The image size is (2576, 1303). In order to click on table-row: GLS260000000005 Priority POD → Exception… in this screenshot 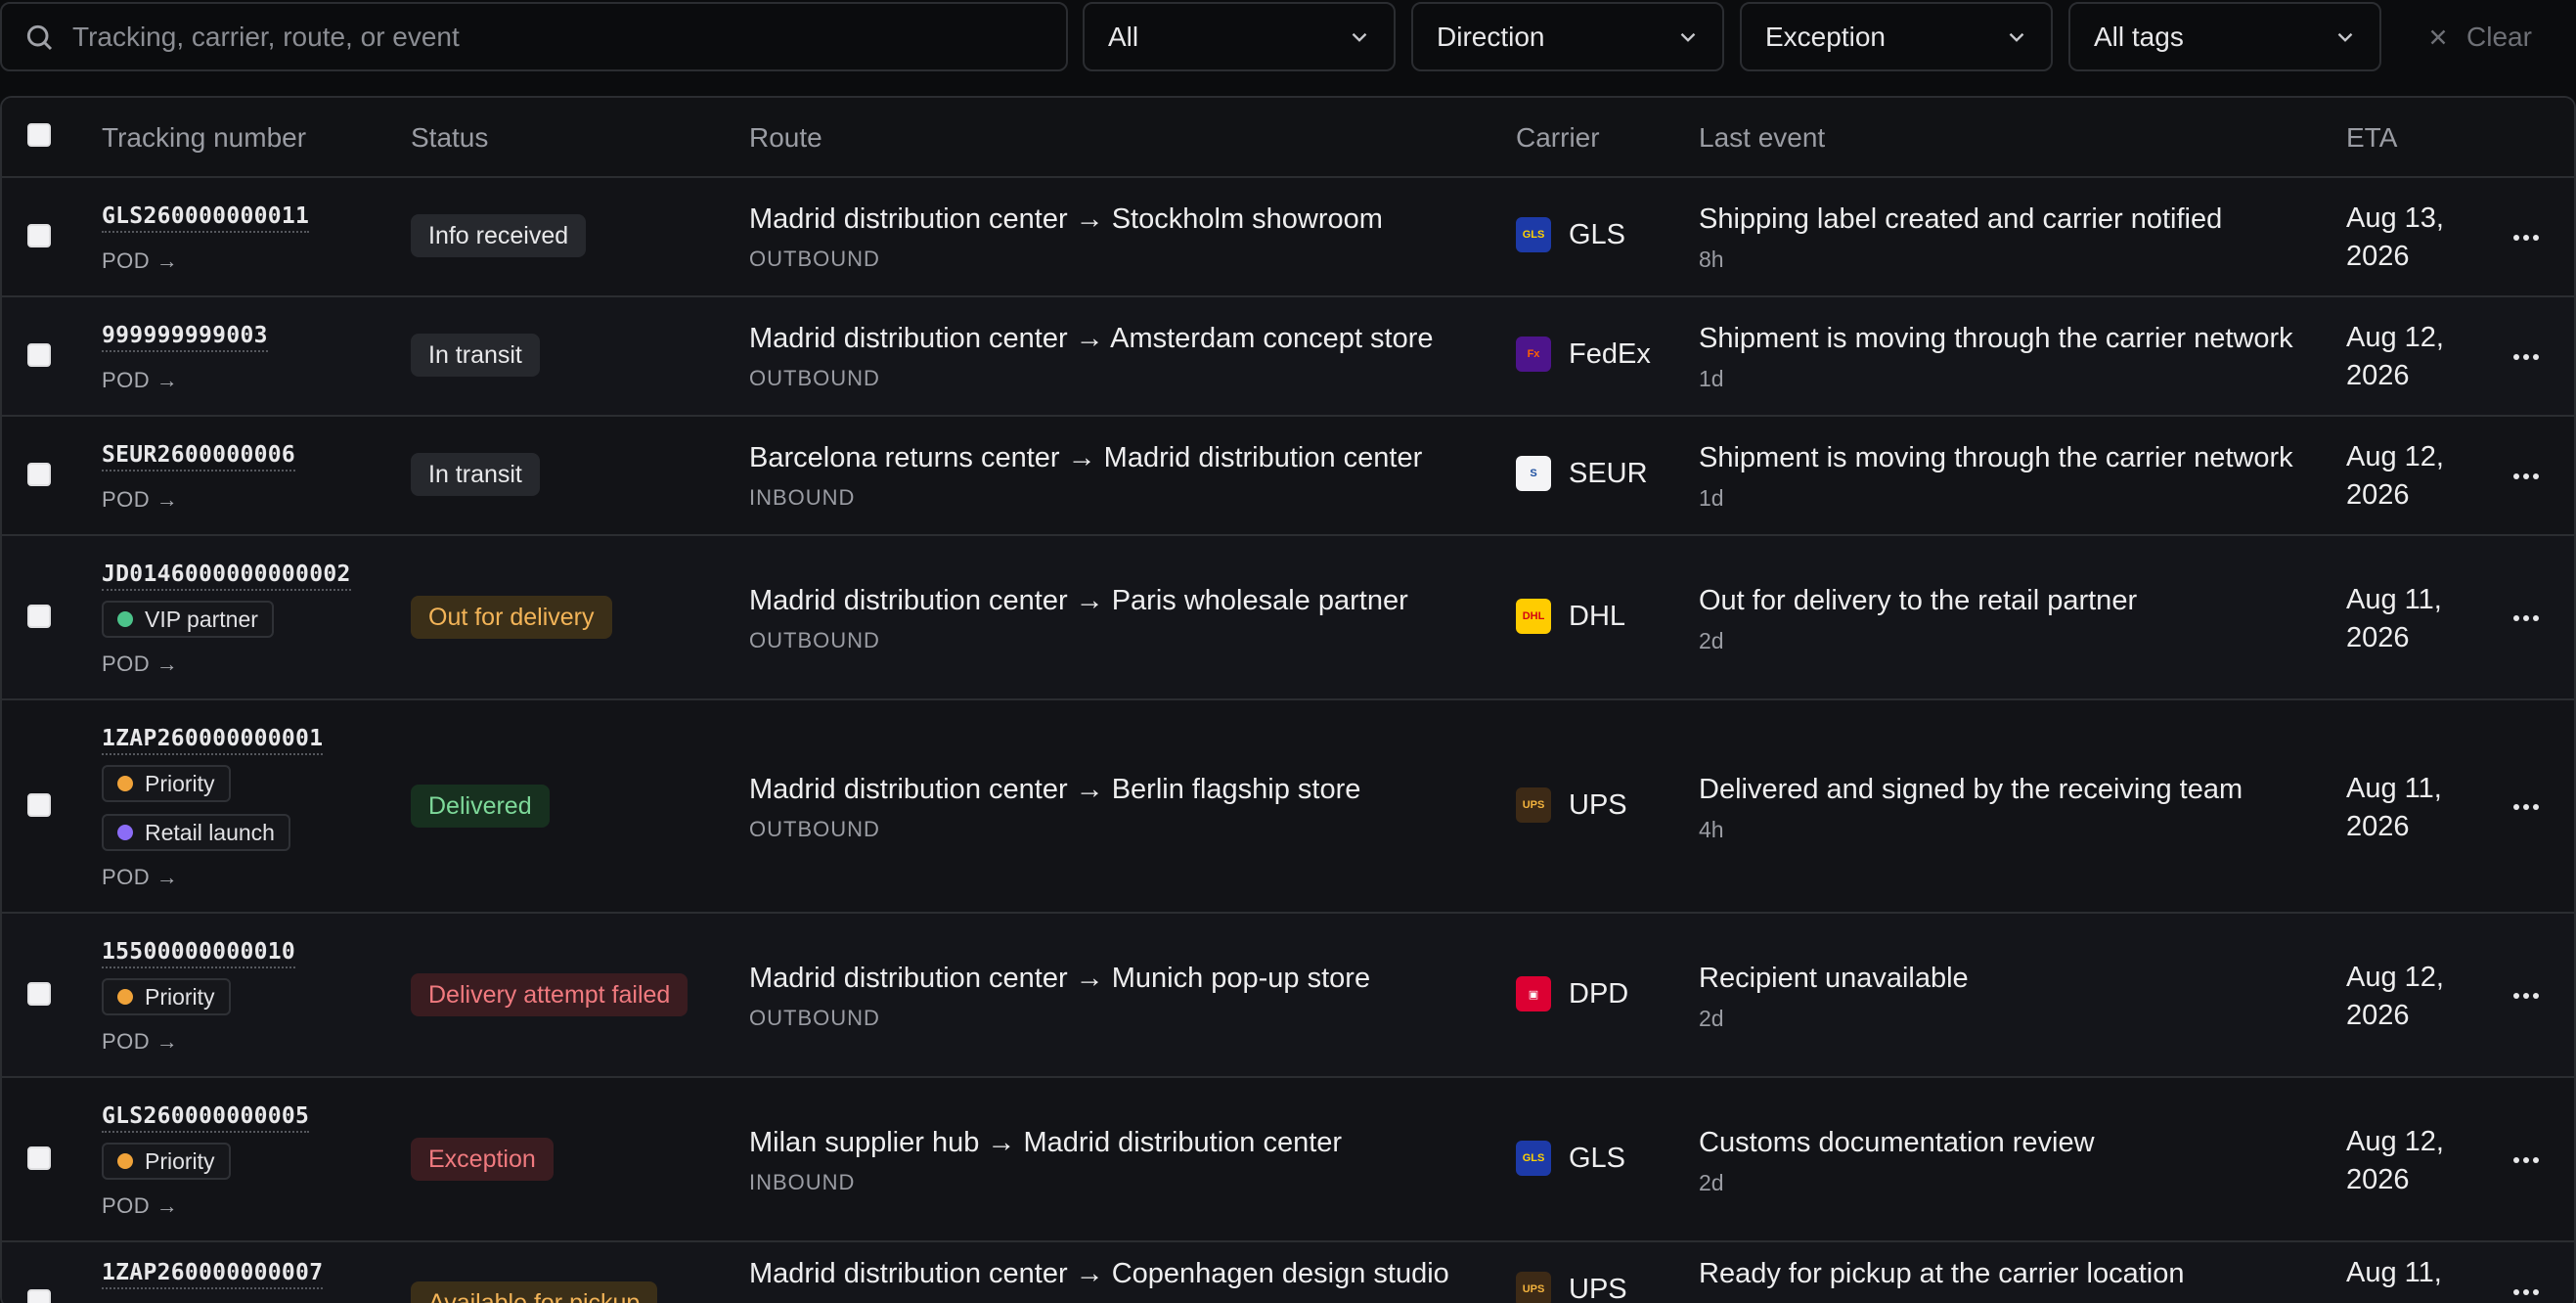, I will do `click(1288, 1160)`.